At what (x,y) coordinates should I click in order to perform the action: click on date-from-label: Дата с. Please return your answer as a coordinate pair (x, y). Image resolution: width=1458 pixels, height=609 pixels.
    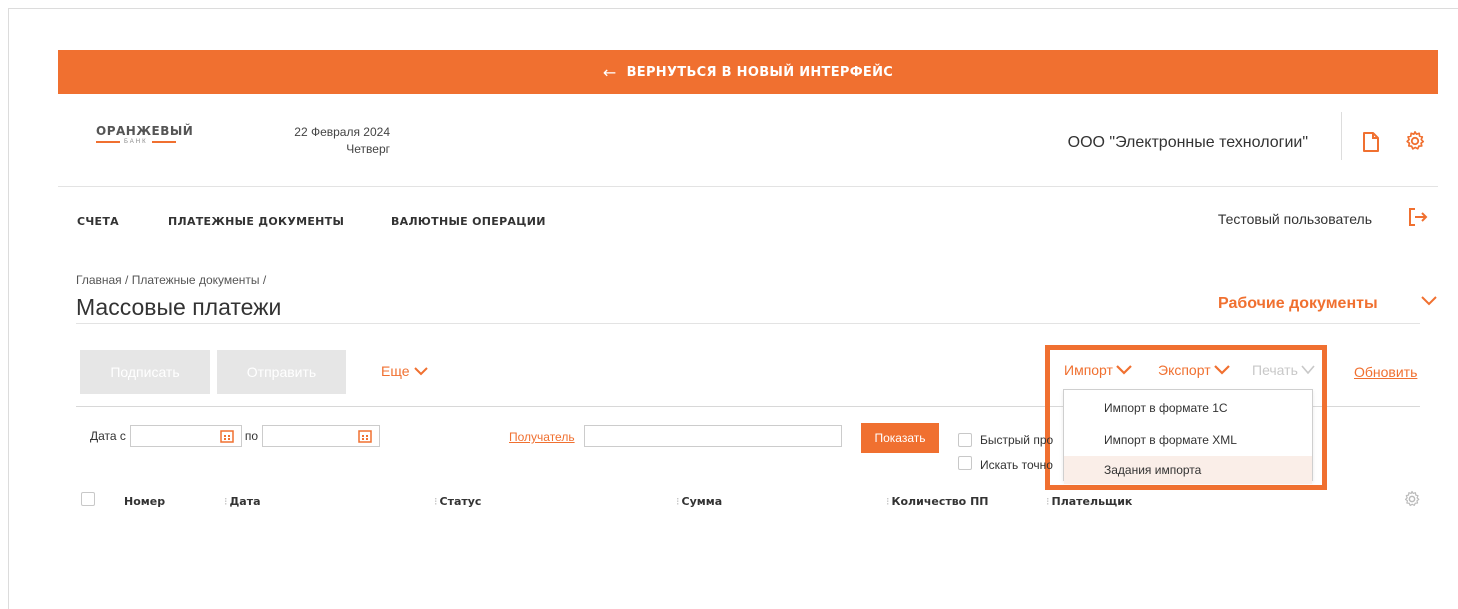
    Looking at the image, I should click on (108, 436).